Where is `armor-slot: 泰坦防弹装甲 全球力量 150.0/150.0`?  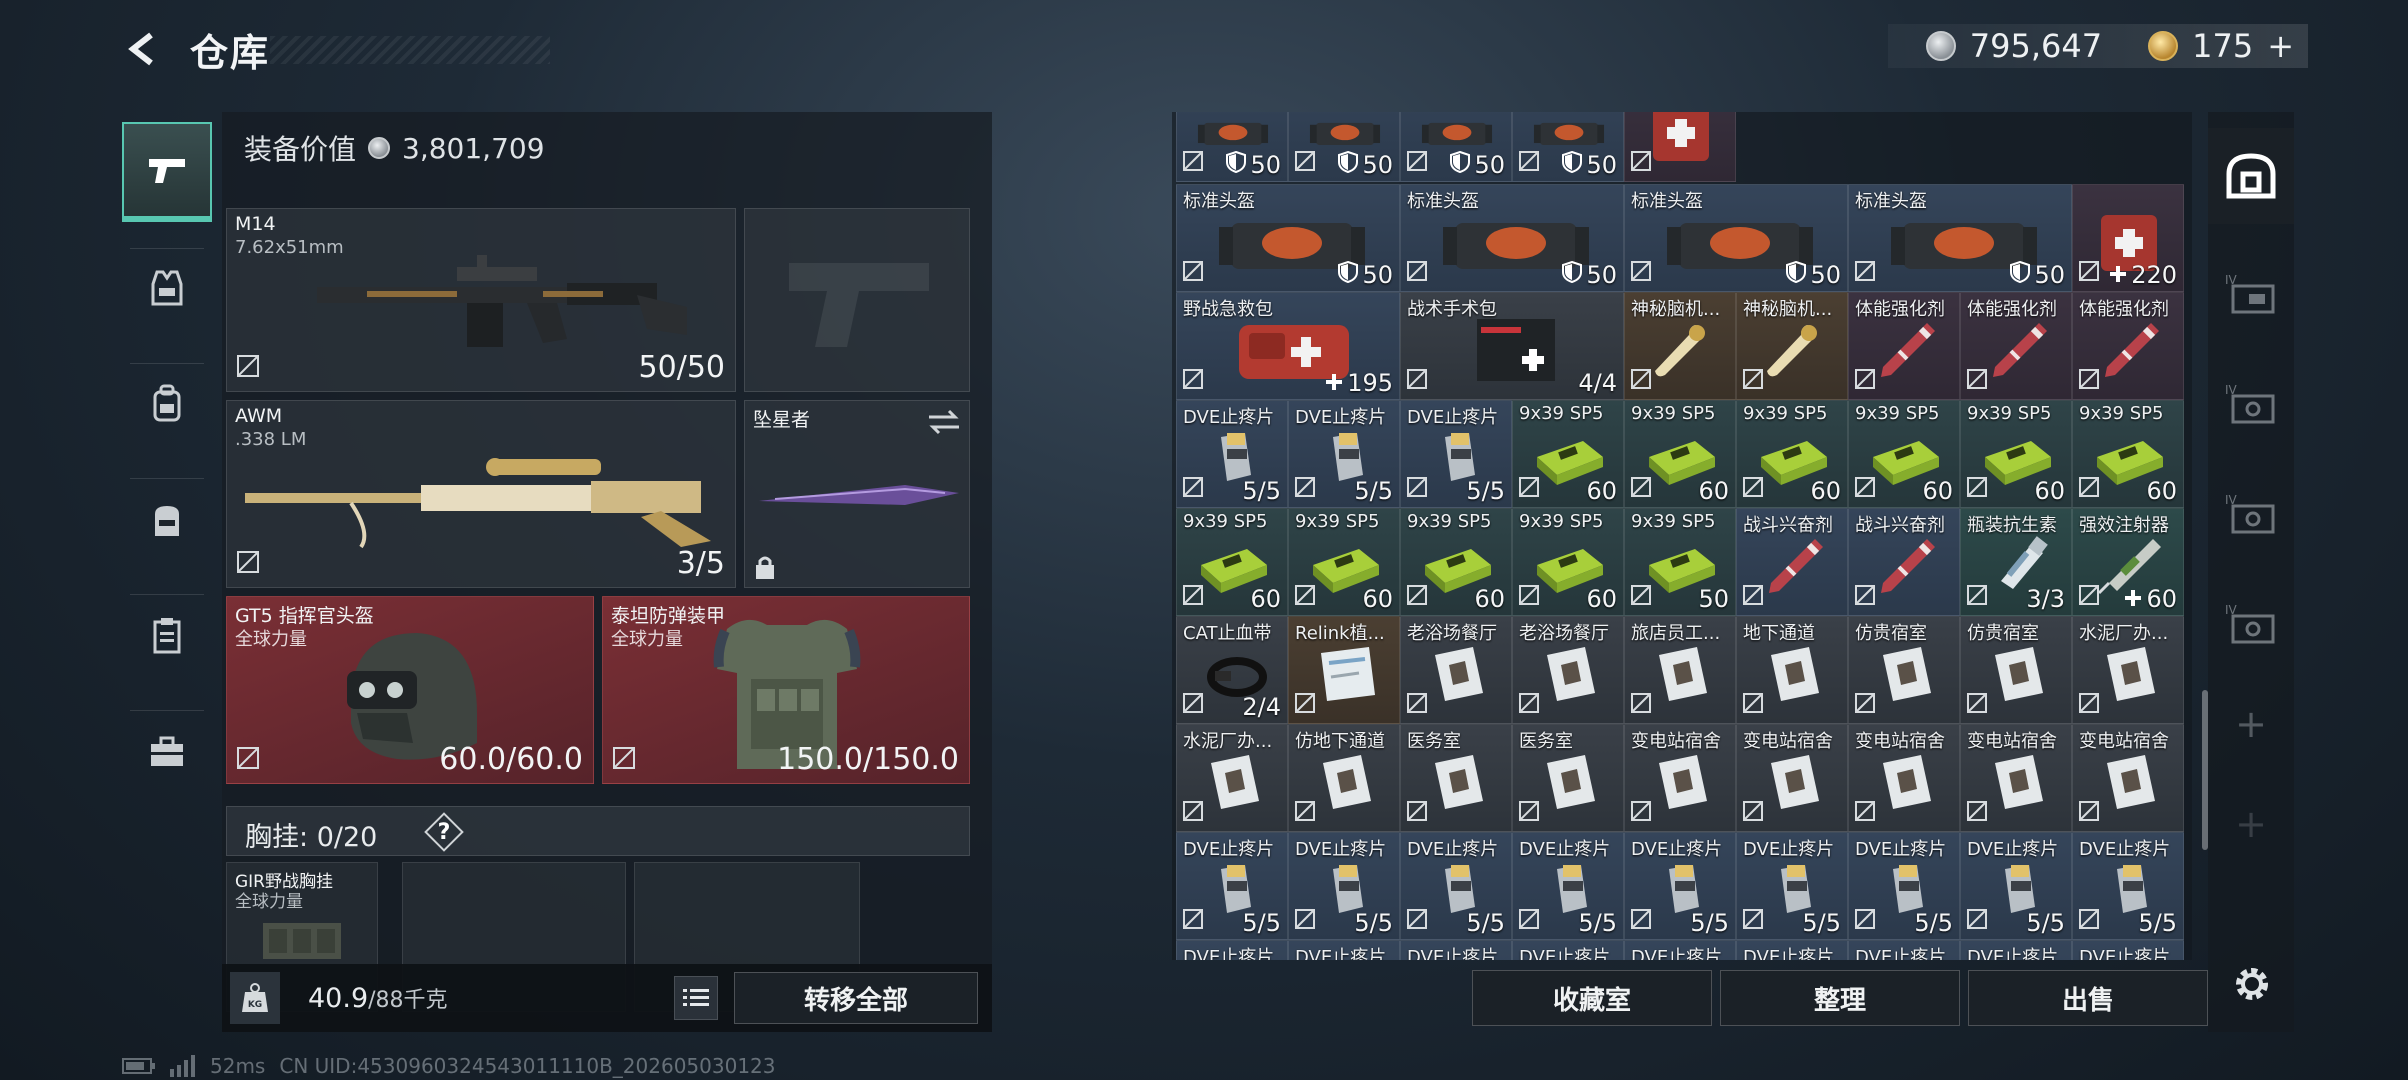
armor-slot: 泰坦防弹装甲 全球力量 150.0/150.0 is located at coordinates (786, 690).